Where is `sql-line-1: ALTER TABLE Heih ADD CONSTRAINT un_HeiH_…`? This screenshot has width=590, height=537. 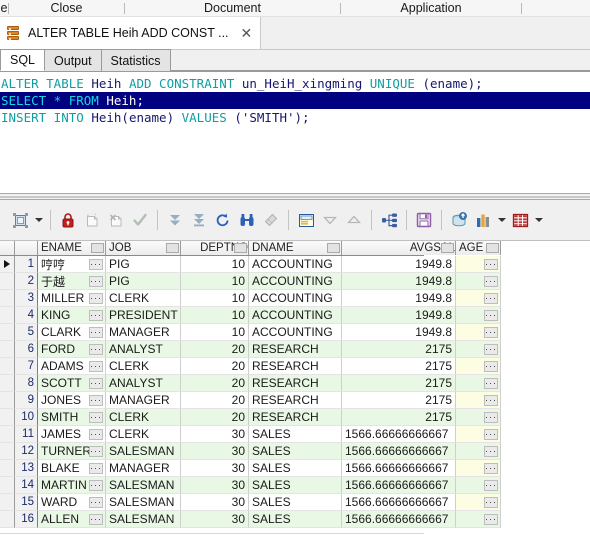
sql-line-1: ALTER TABLE Heih ADD CONSTRAINT un_HeiH_… is located at coordinates (295, 83).